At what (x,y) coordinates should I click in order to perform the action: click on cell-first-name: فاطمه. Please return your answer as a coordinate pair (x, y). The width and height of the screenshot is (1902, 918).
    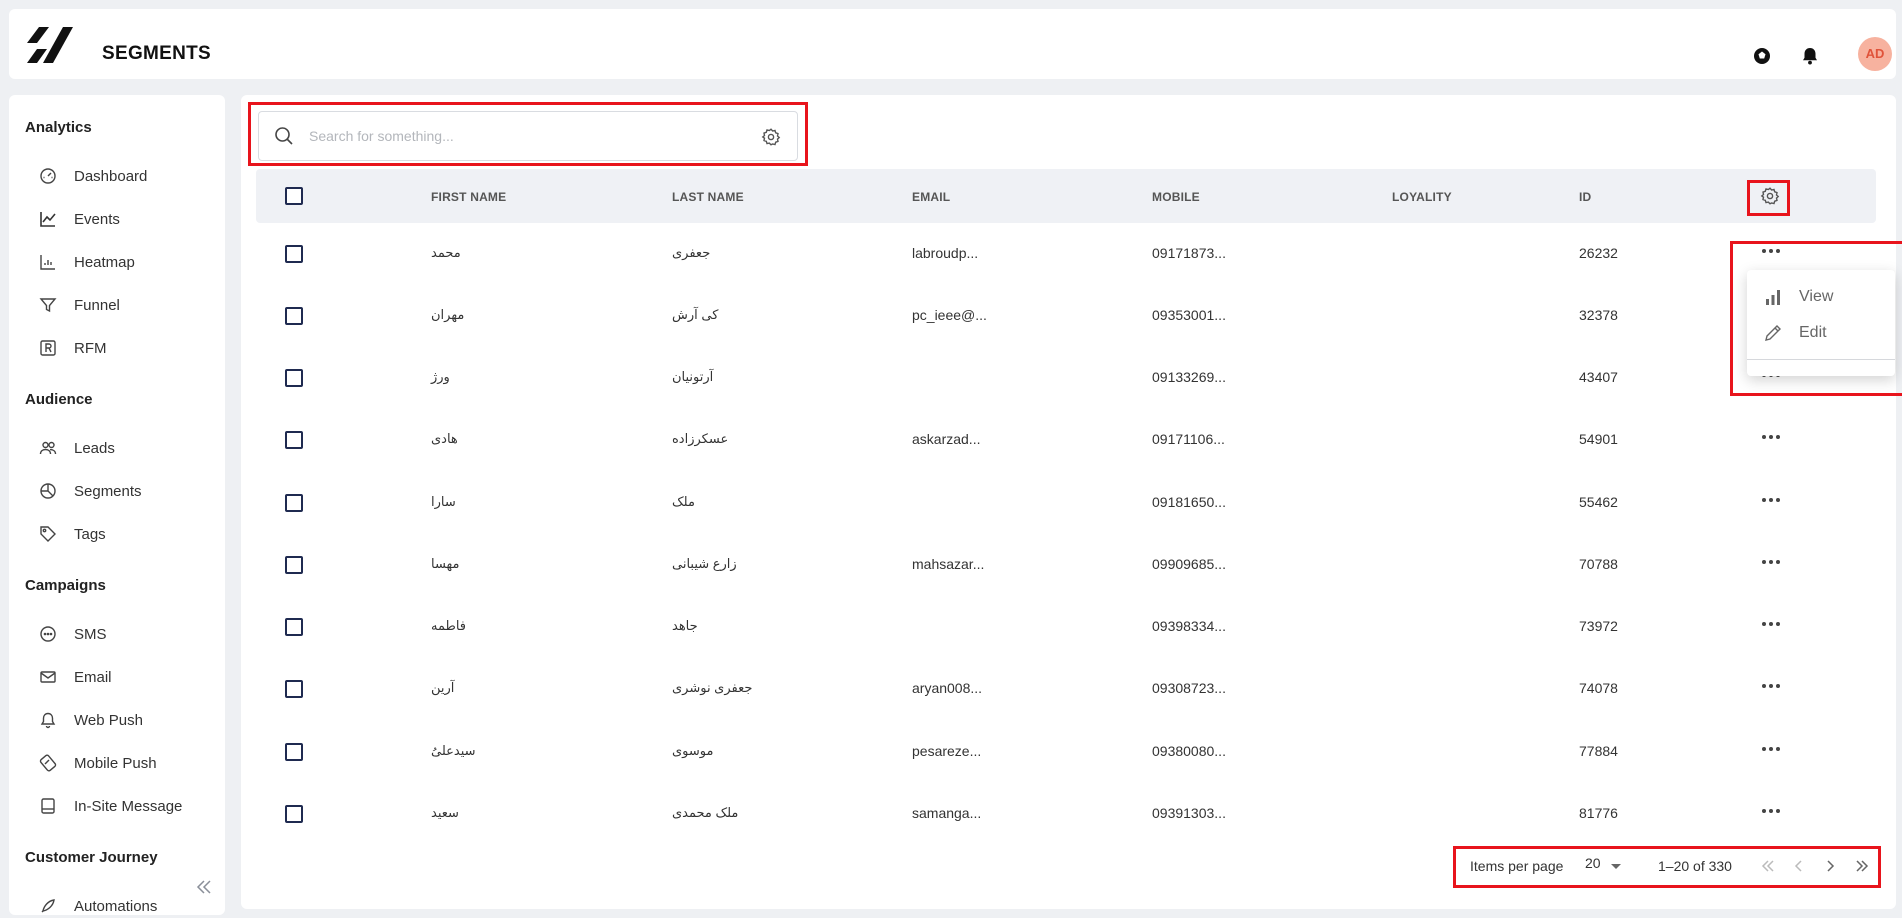
    Looking at the image, I should click on (449, 625).